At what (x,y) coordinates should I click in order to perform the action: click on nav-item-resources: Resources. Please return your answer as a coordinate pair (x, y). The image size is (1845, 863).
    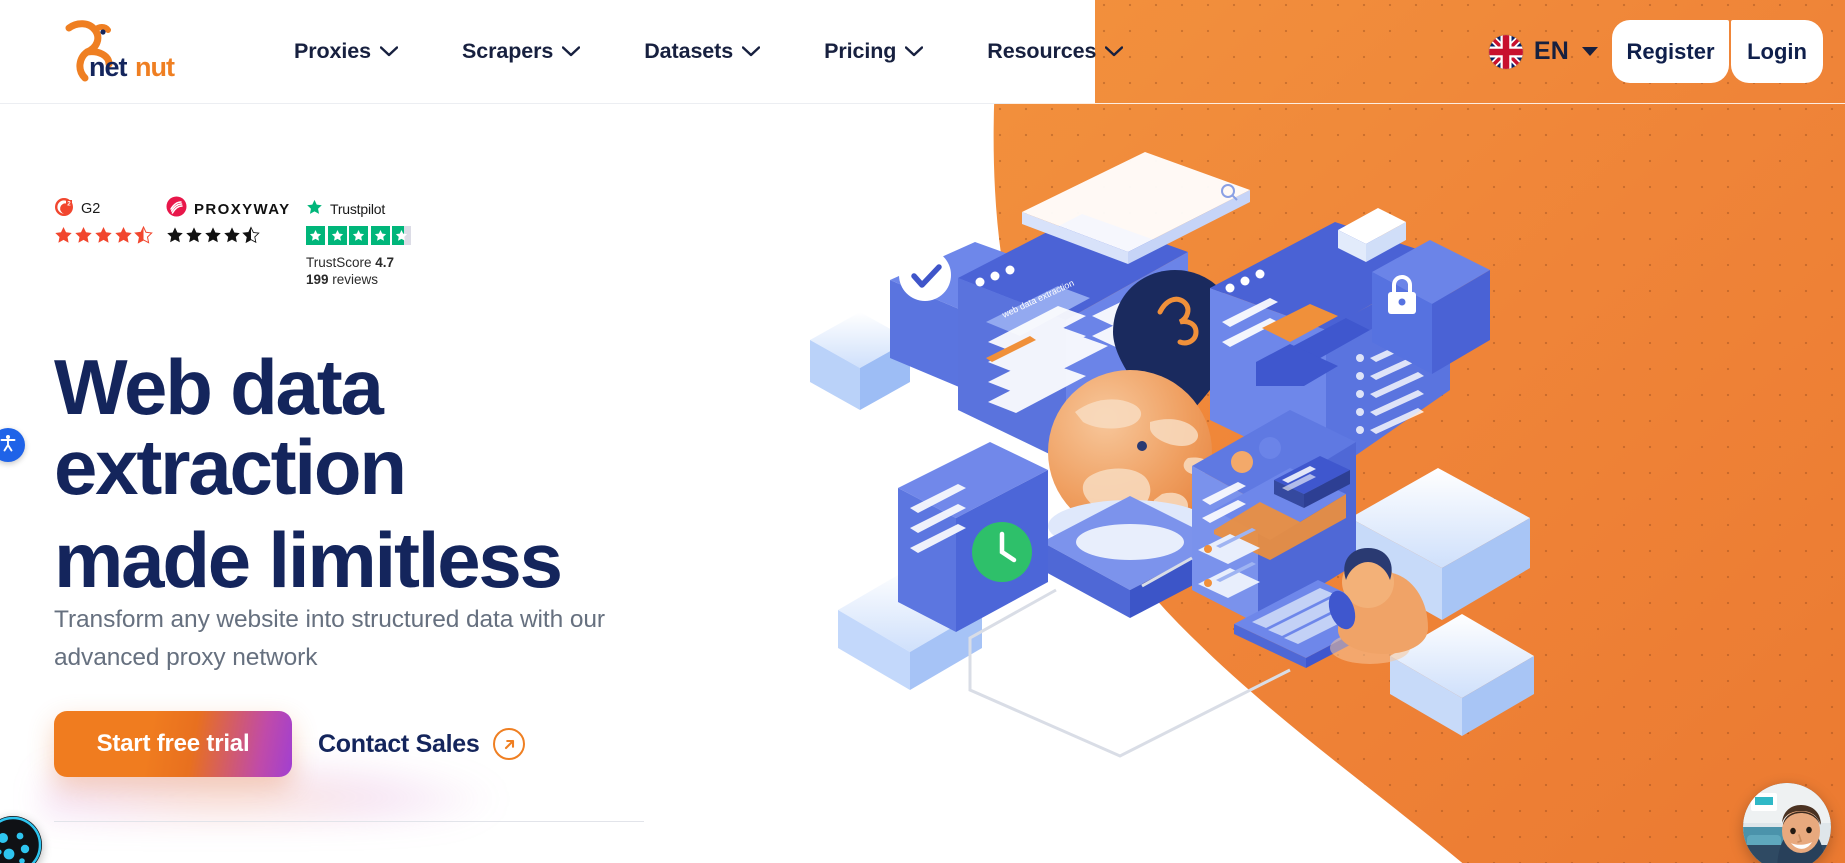
    Looking at the image, I should click on (1055, 51).